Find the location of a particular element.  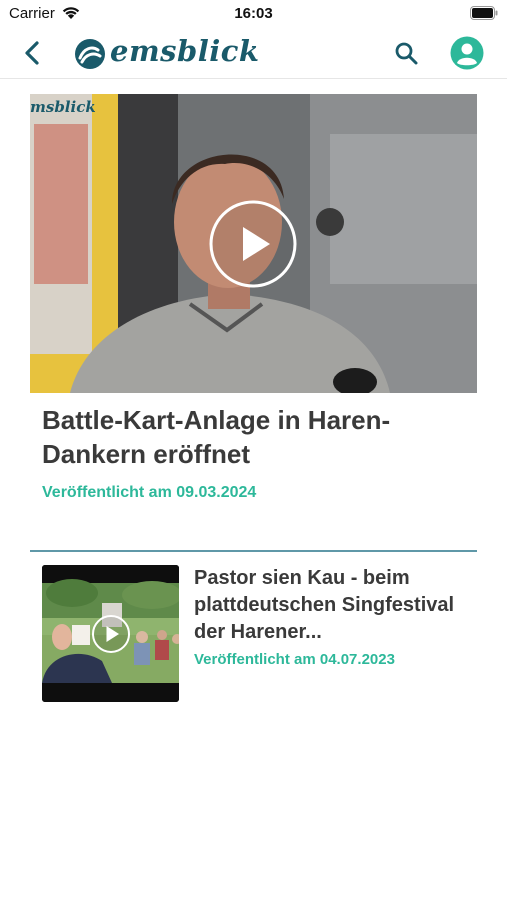

clock: 16:03 is located at coordinates (253, 13).